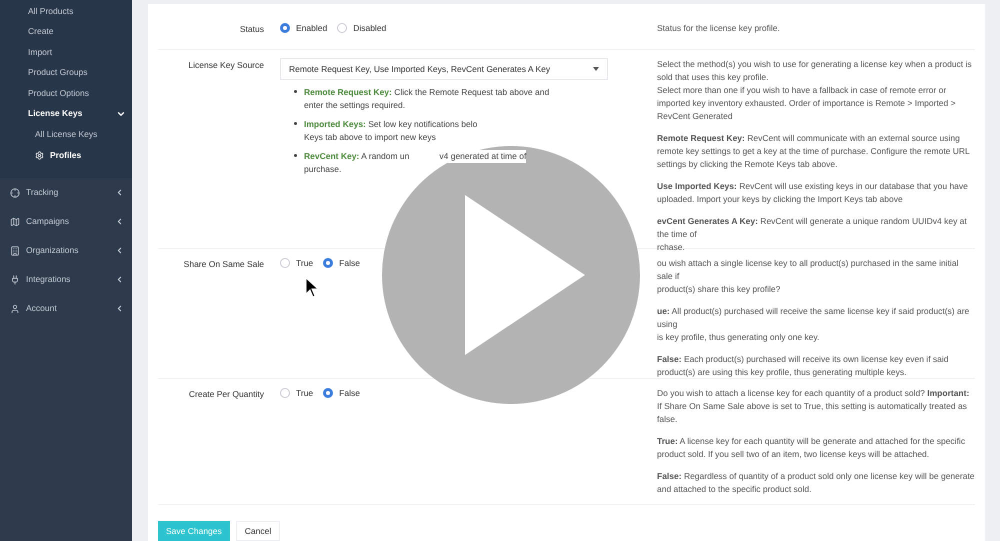  Describe the element at coordinates (15, 193) in the screenshot. I see `crosshair-icon` at that location.